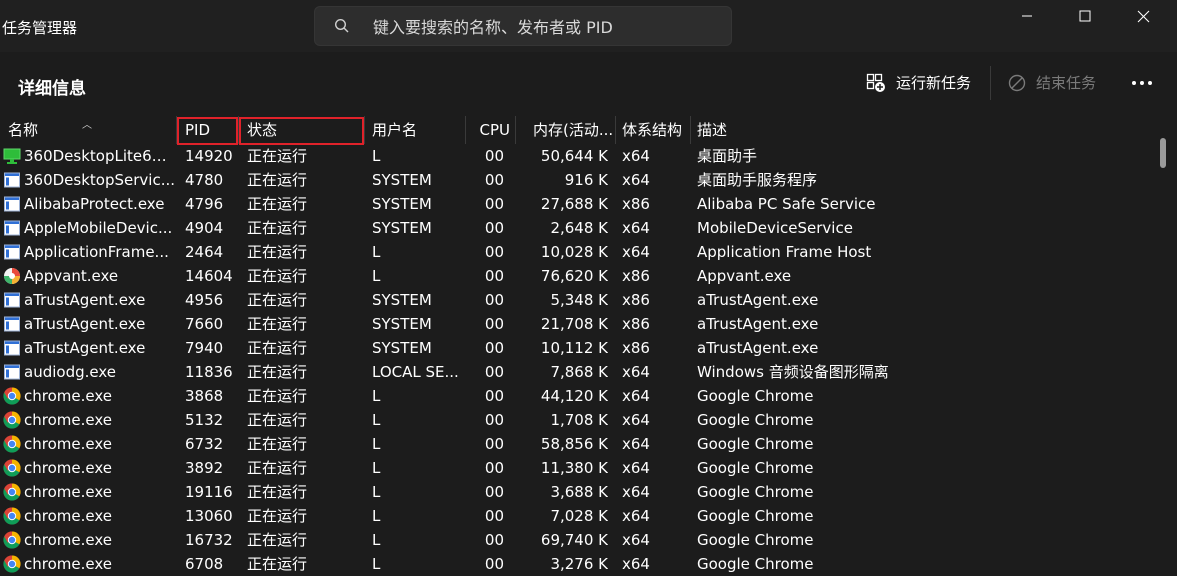  Describe the element at coordinates (1017, 82) in the screenshot. I see `end-task-icon` at that location.